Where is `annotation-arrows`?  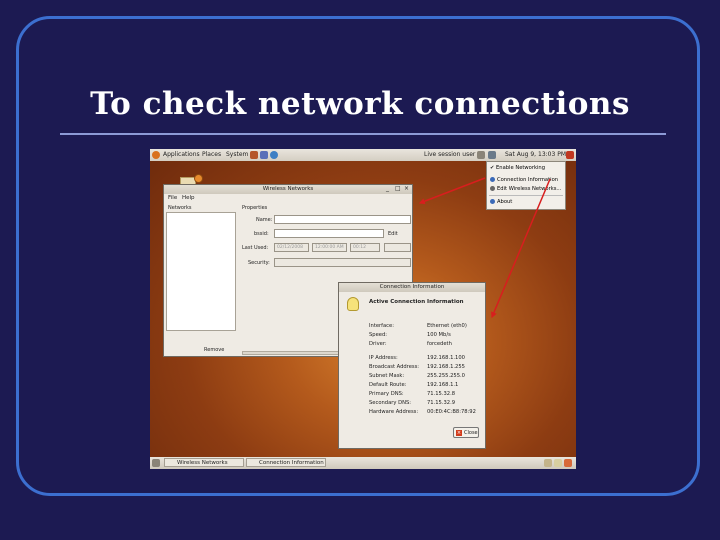 annotation-arrows is located at coordinates (484, 248).